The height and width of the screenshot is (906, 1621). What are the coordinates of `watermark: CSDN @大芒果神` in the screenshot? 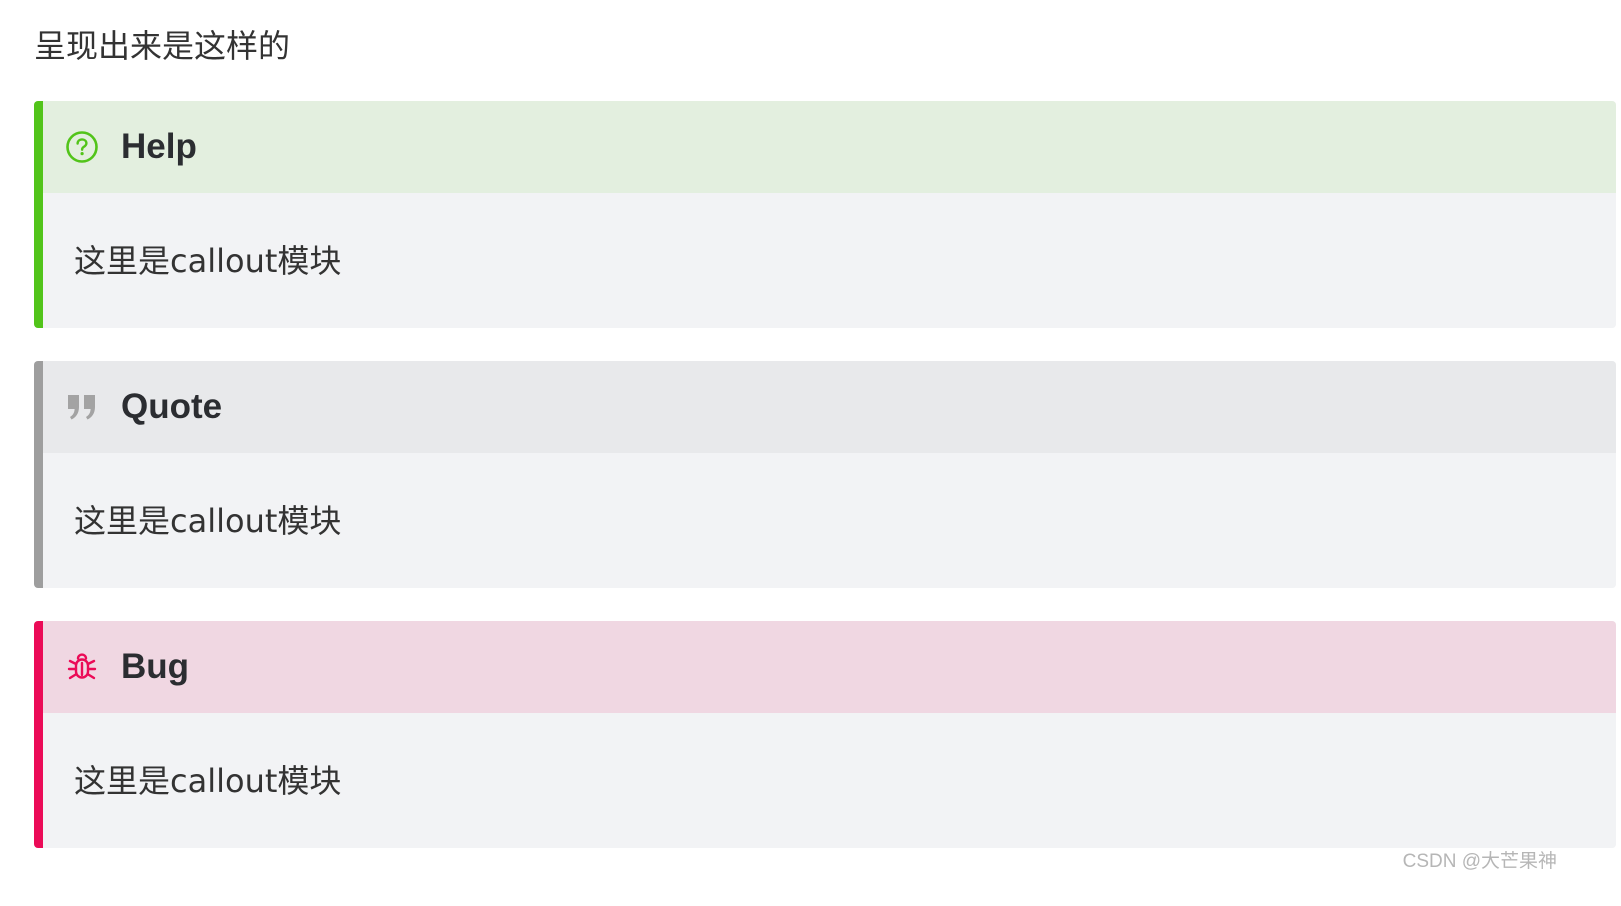 It's located at (1479, 861).